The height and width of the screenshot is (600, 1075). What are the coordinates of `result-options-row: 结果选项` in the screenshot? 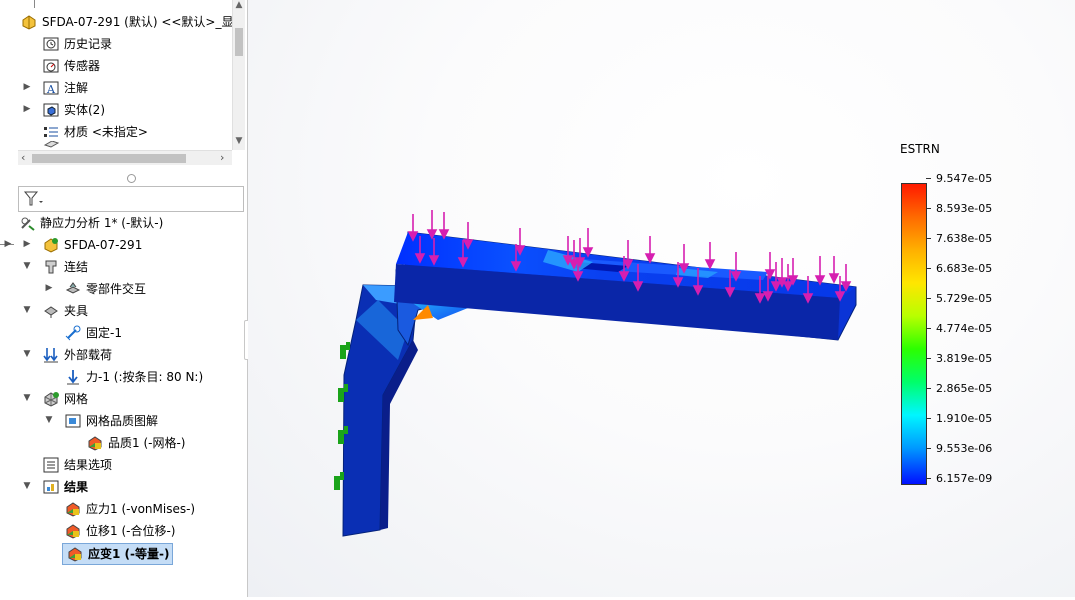 It's located at (77, 465).